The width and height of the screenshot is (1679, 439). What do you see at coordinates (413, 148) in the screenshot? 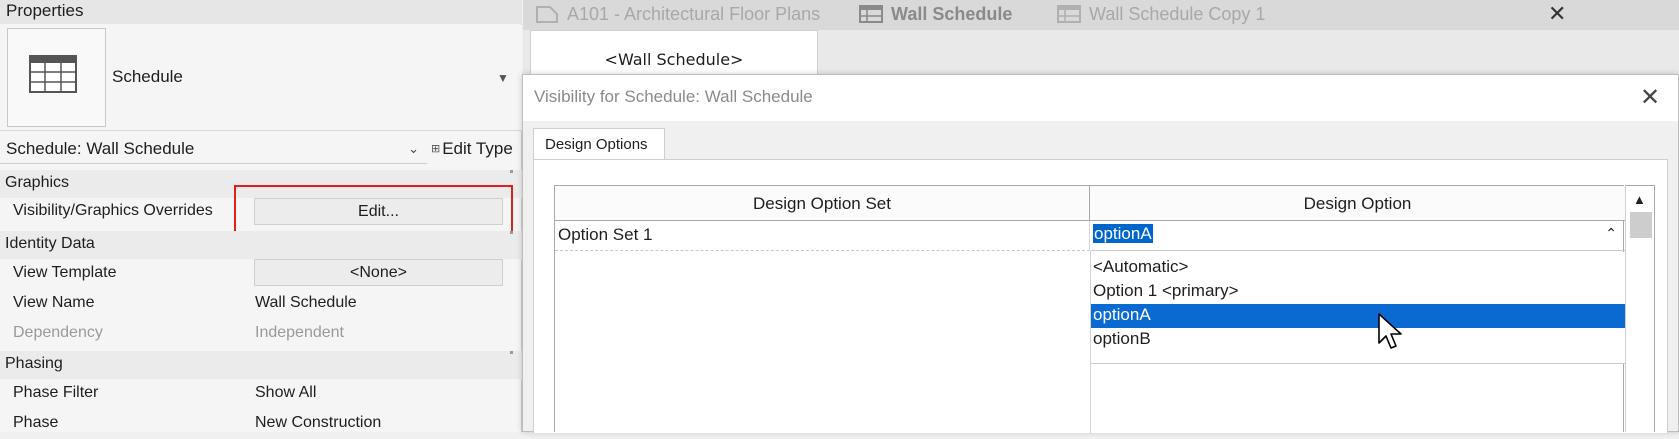
I see `chevron-down-icon: ⌄` at bounding box center [413, 148].